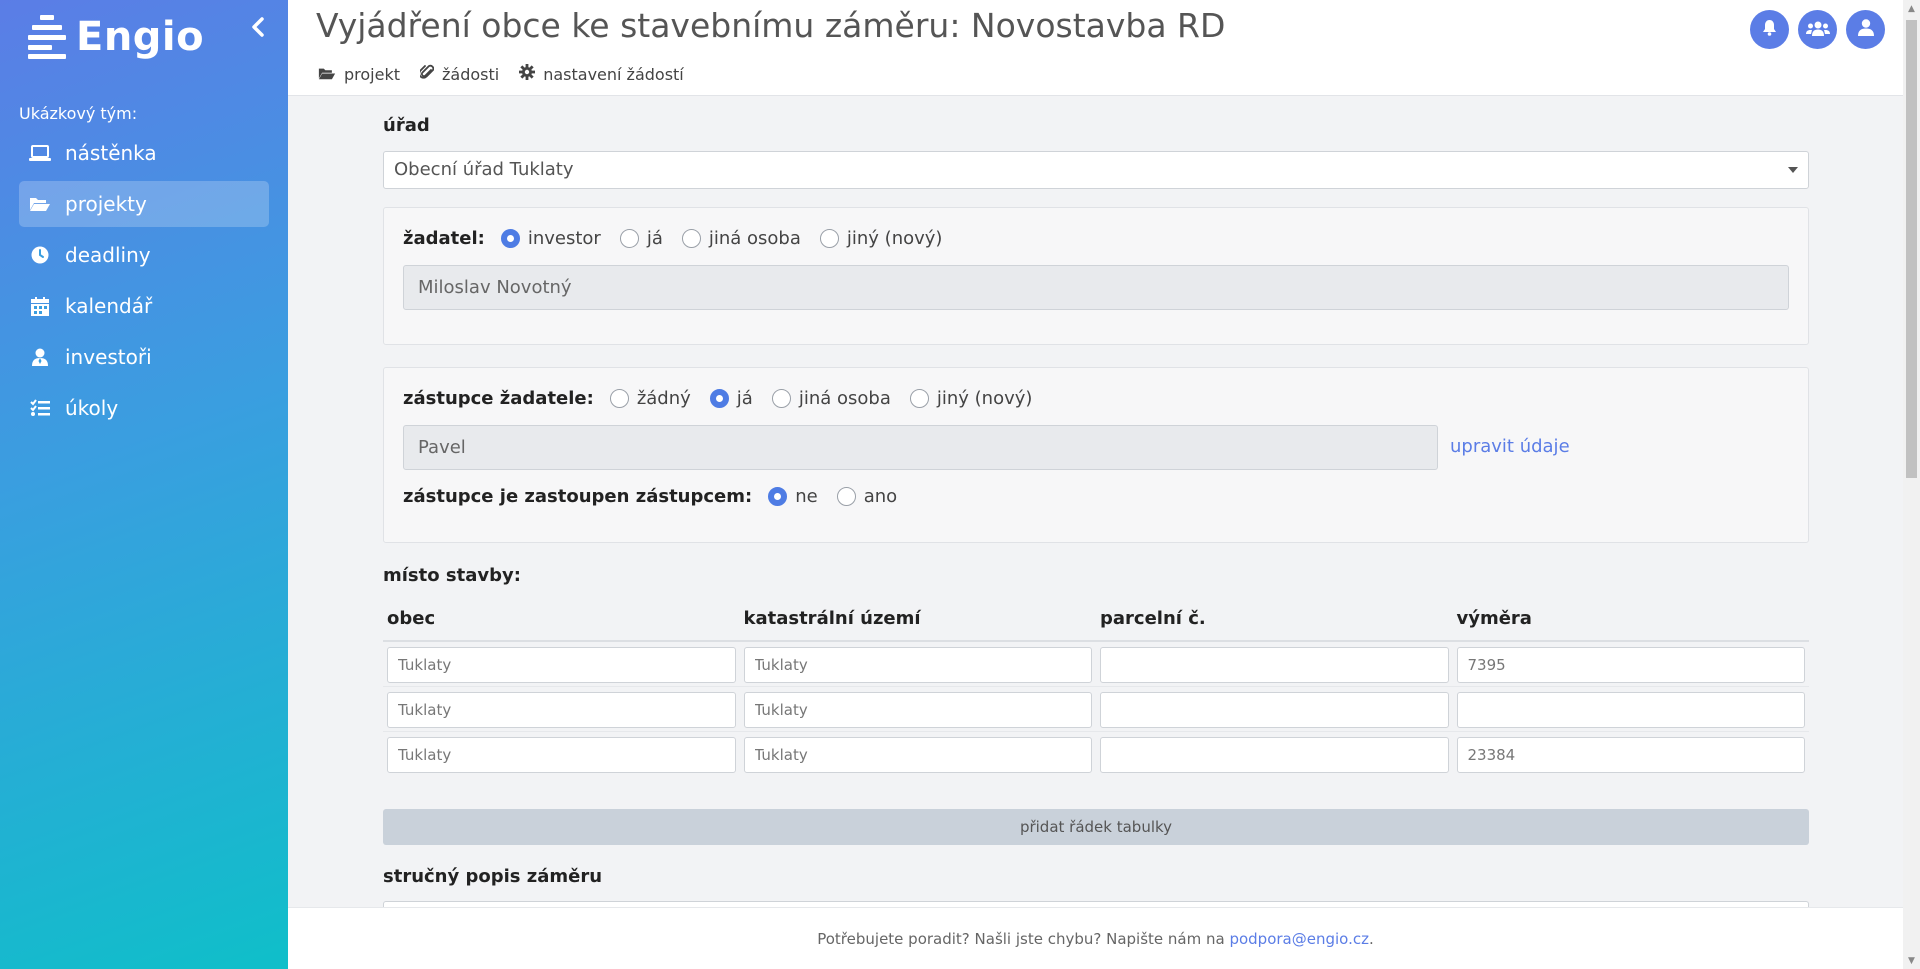 The height and width of the screenshot is (969, 1920). I want to click on paperclip-icon, so click(426, 74).